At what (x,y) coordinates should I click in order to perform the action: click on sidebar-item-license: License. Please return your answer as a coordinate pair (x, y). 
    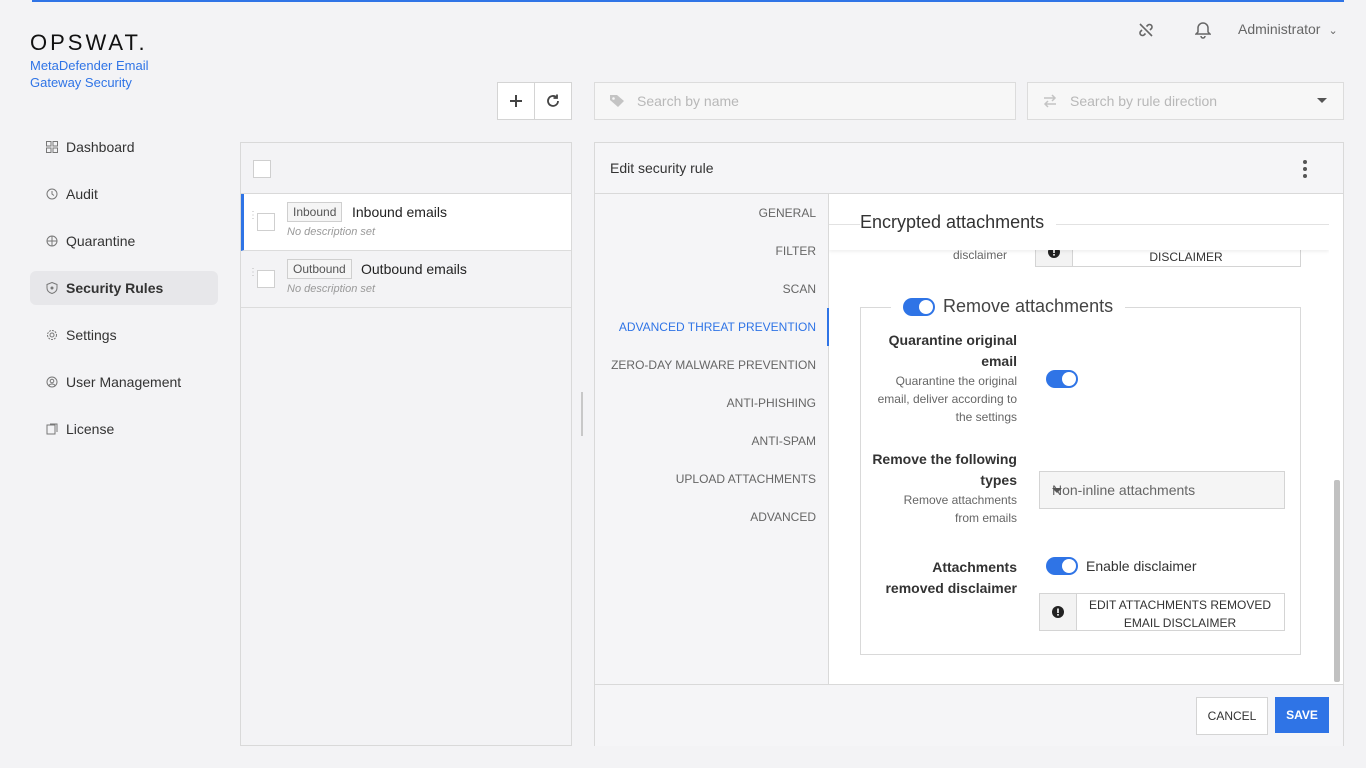
    Looking at the image, I should click on (124, 429).